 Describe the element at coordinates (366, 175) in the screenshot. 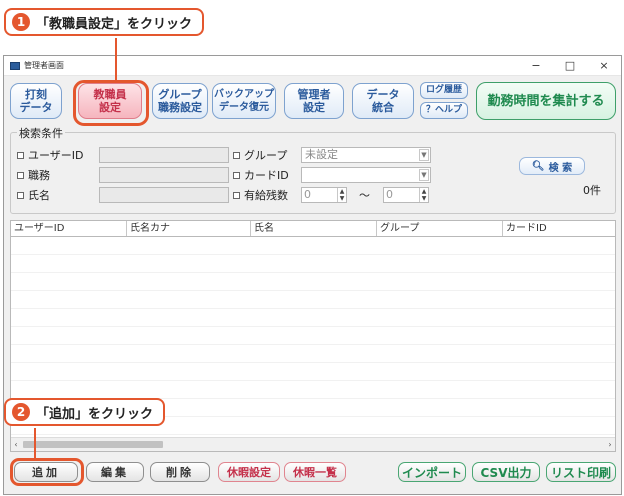

I see `card-id-select: ▼` at that location.